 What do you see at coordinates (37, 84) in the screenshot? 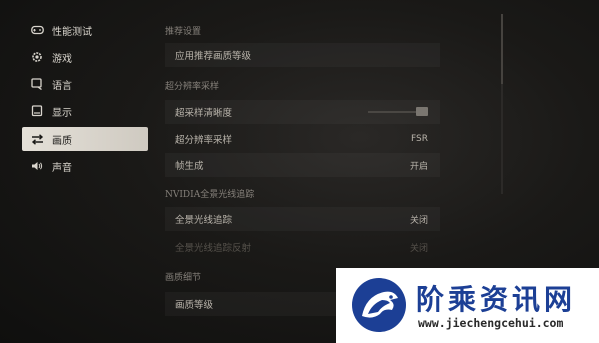
I see `speech-bubble-icon` at bounding box center [37, 84].